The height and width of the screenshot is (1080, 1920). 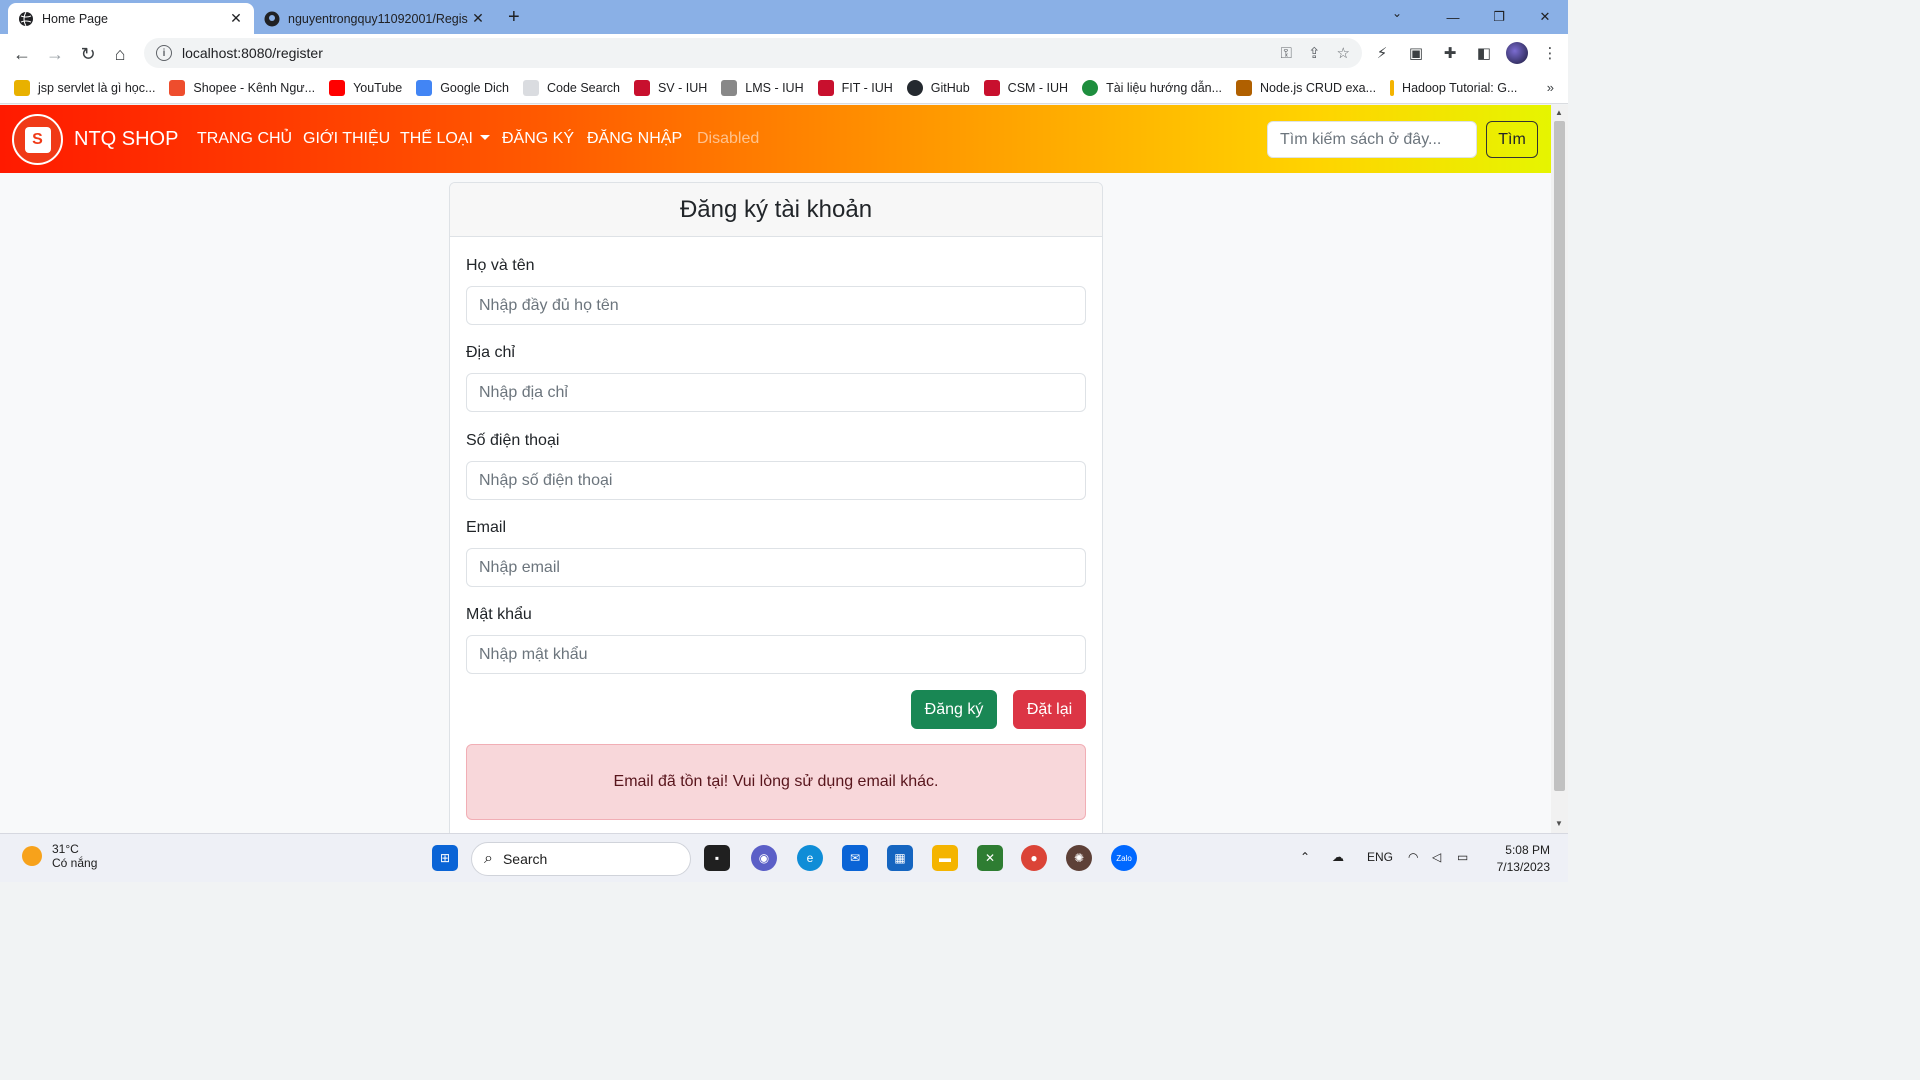 I want to click on zalo-icon: Zalo, so click(x=1124, y=858).